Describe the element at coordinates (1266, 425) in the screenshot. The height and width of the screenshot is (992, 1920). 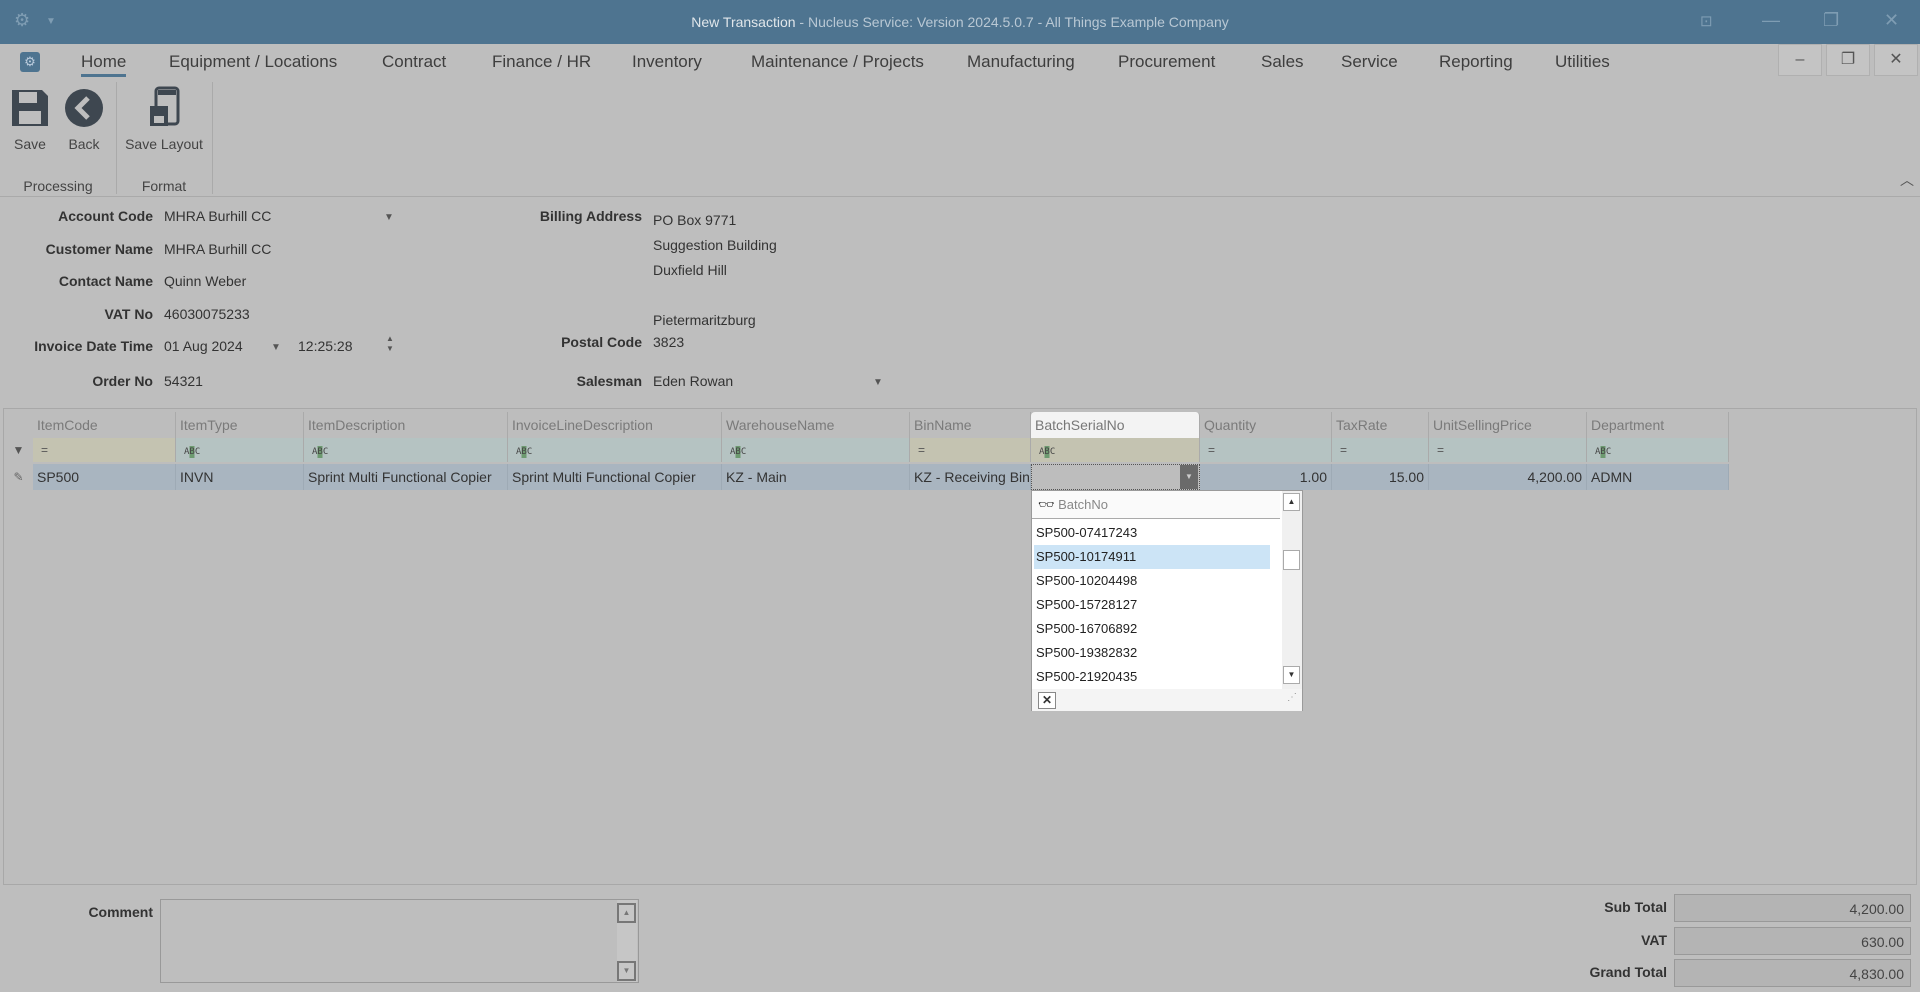
I see `column-header-quantity: Quantity` at that location.